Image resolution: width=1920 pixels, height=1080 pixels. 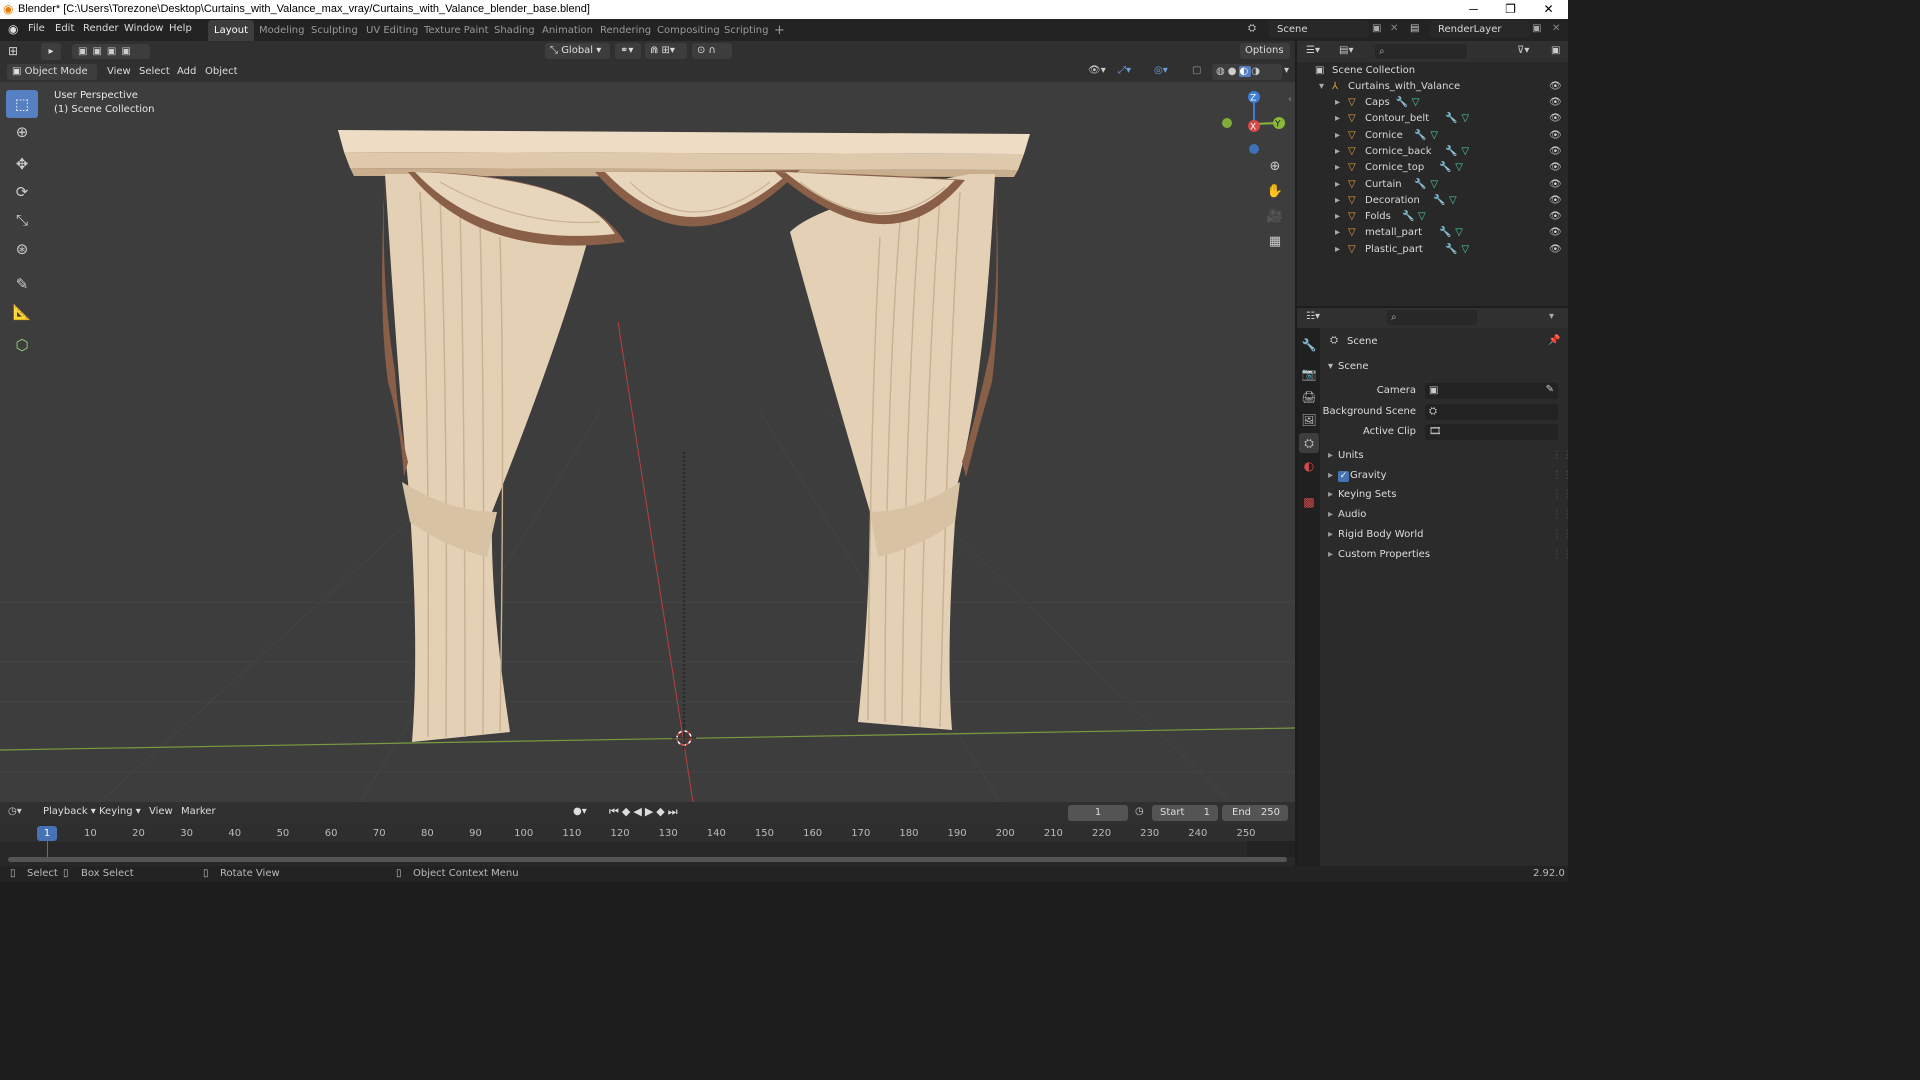 What do you see at coordinates (69, 811) in the screenshot?
I see `menu-playback: Playback ▾` at bounding box center [69, 811].